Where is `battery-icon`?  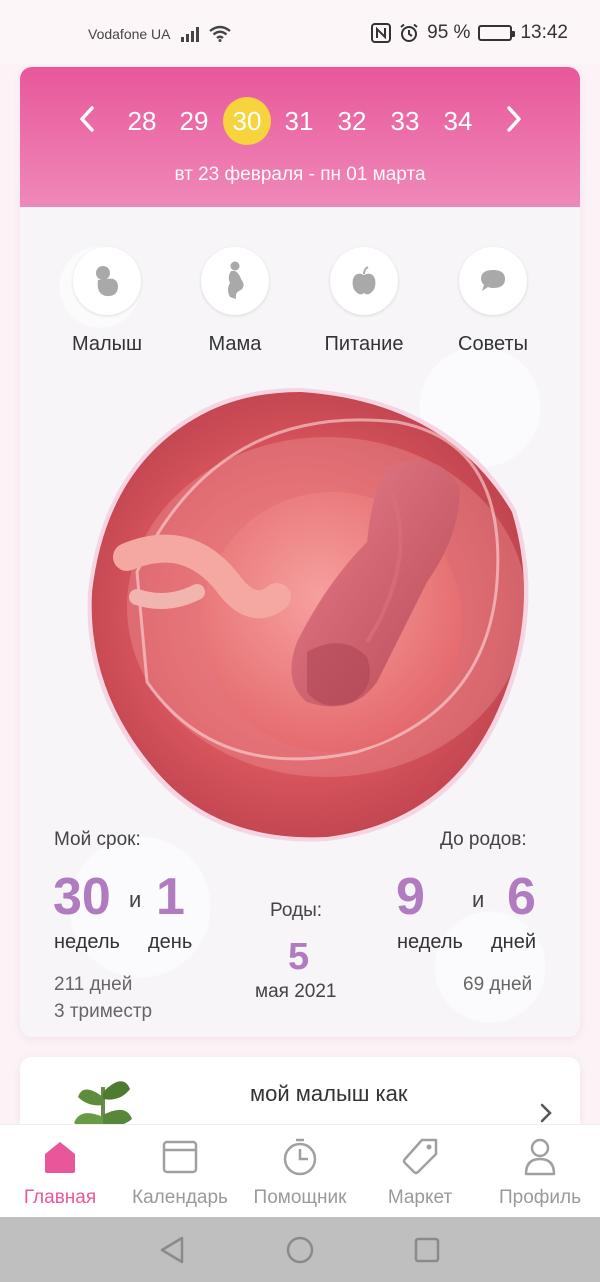 battery-icon is located at coordinates (497, 33).